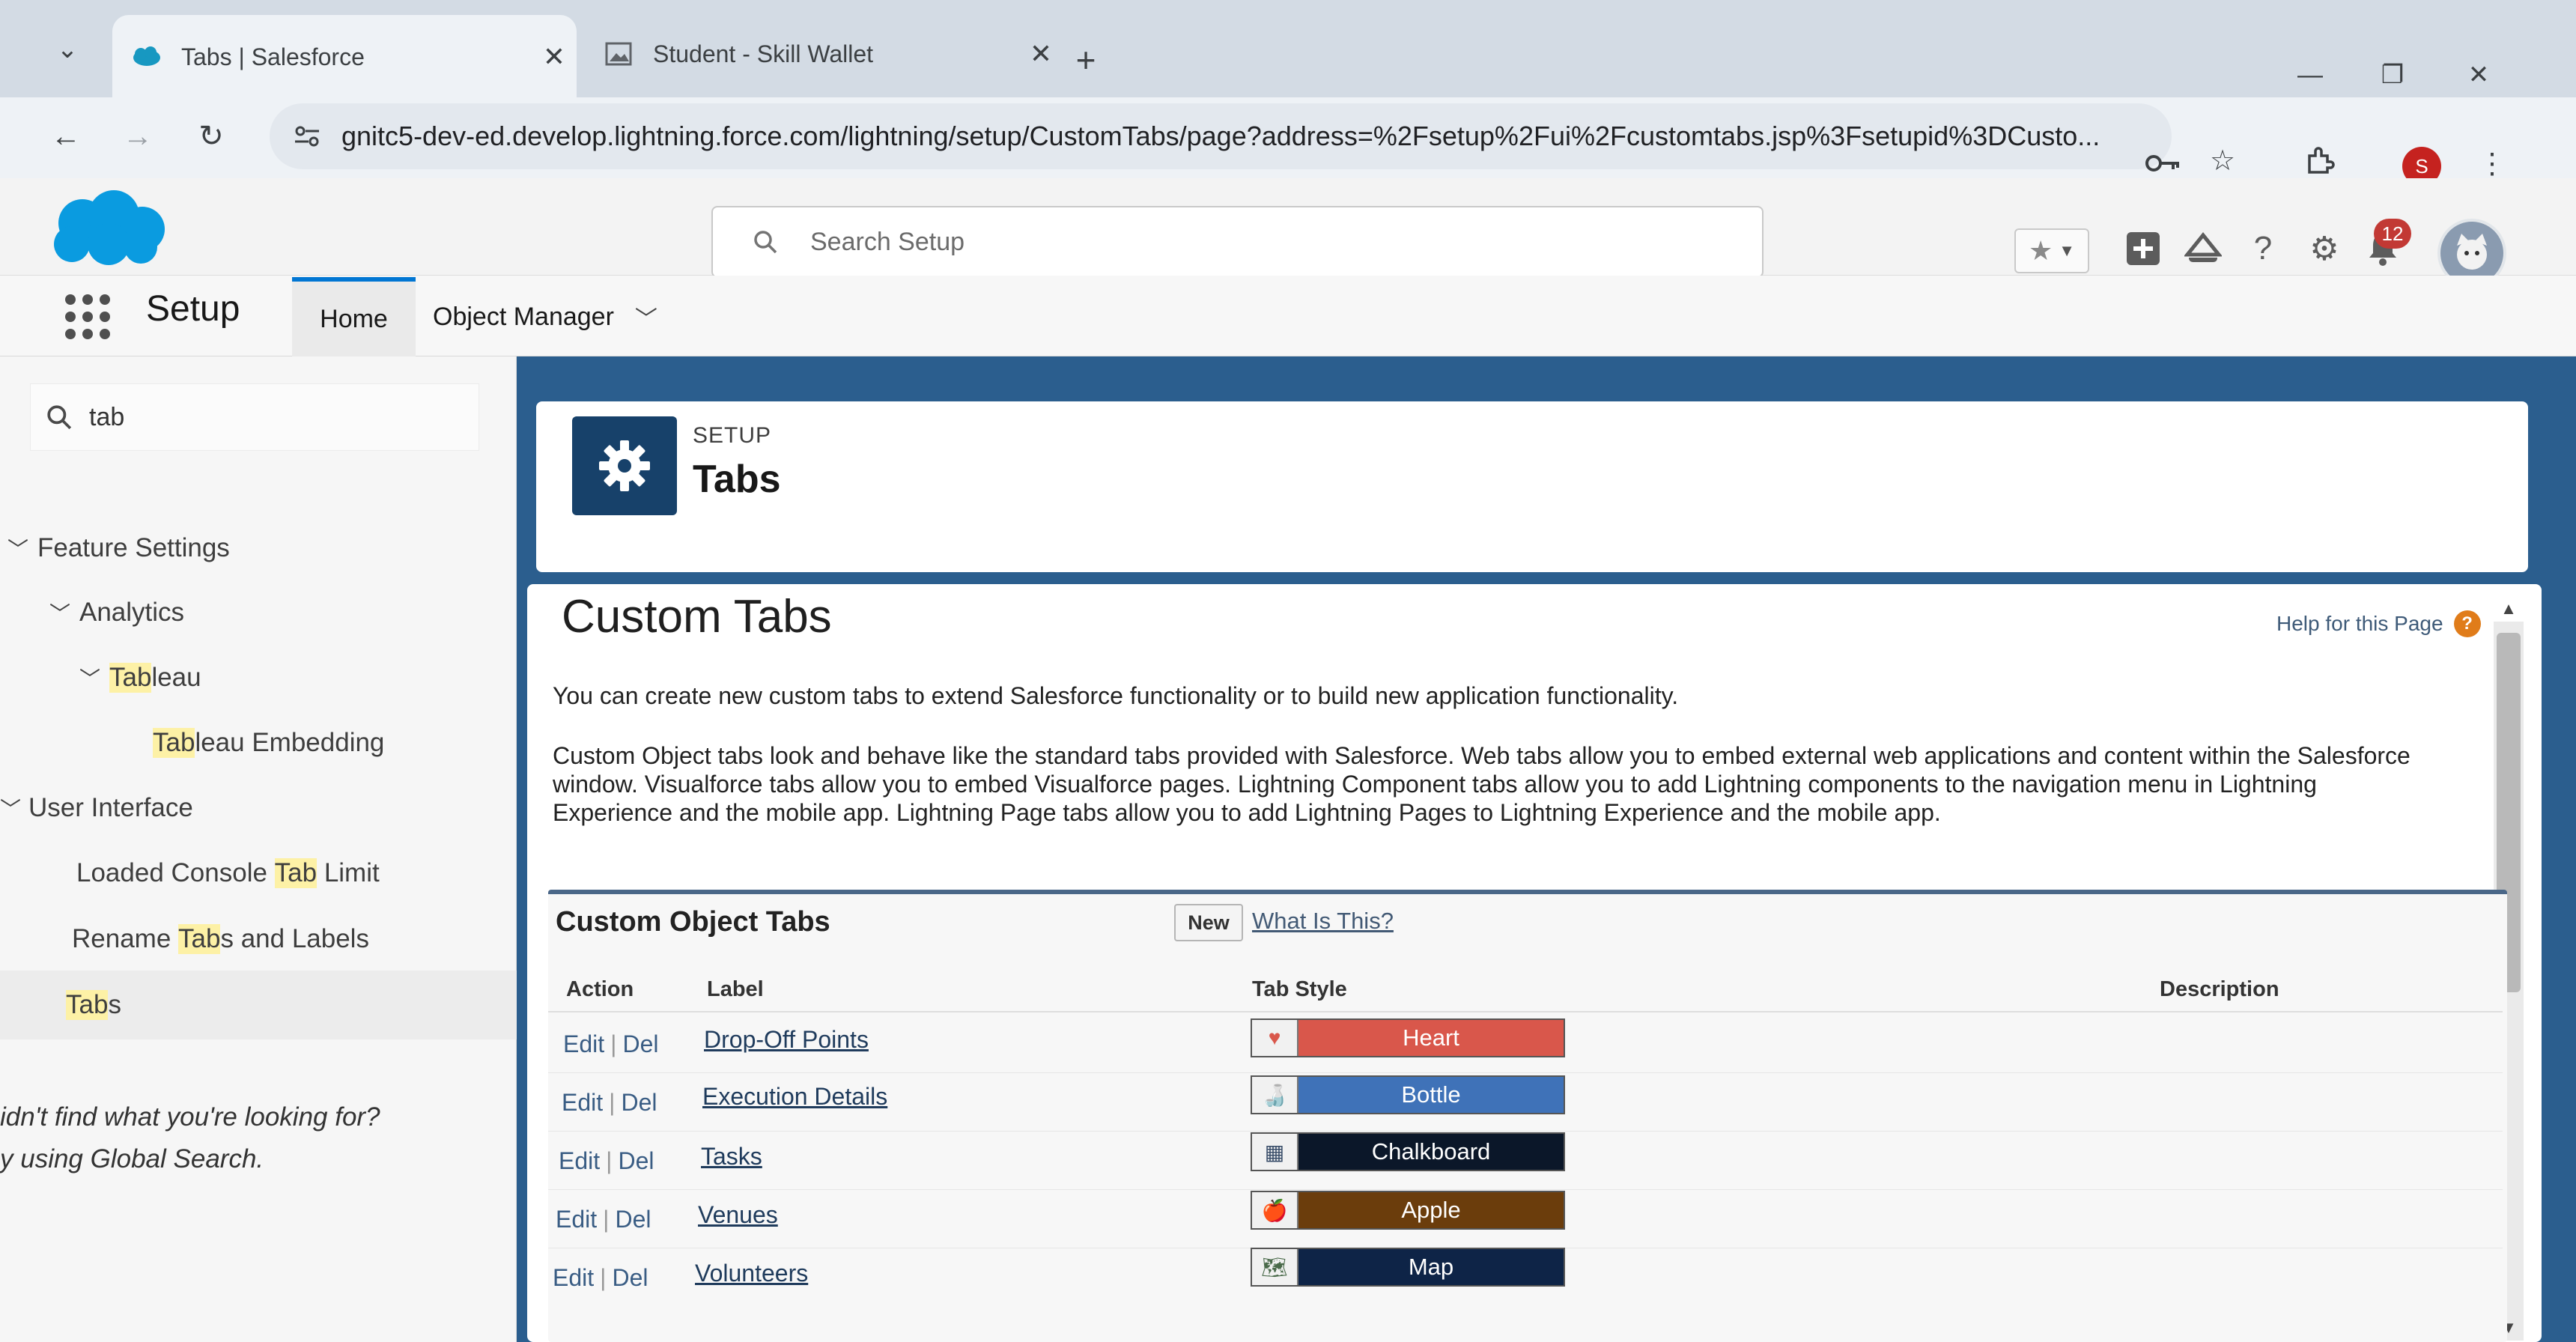  I want to click on column-header-tab-style: Tab Style, so click(1299, 989).